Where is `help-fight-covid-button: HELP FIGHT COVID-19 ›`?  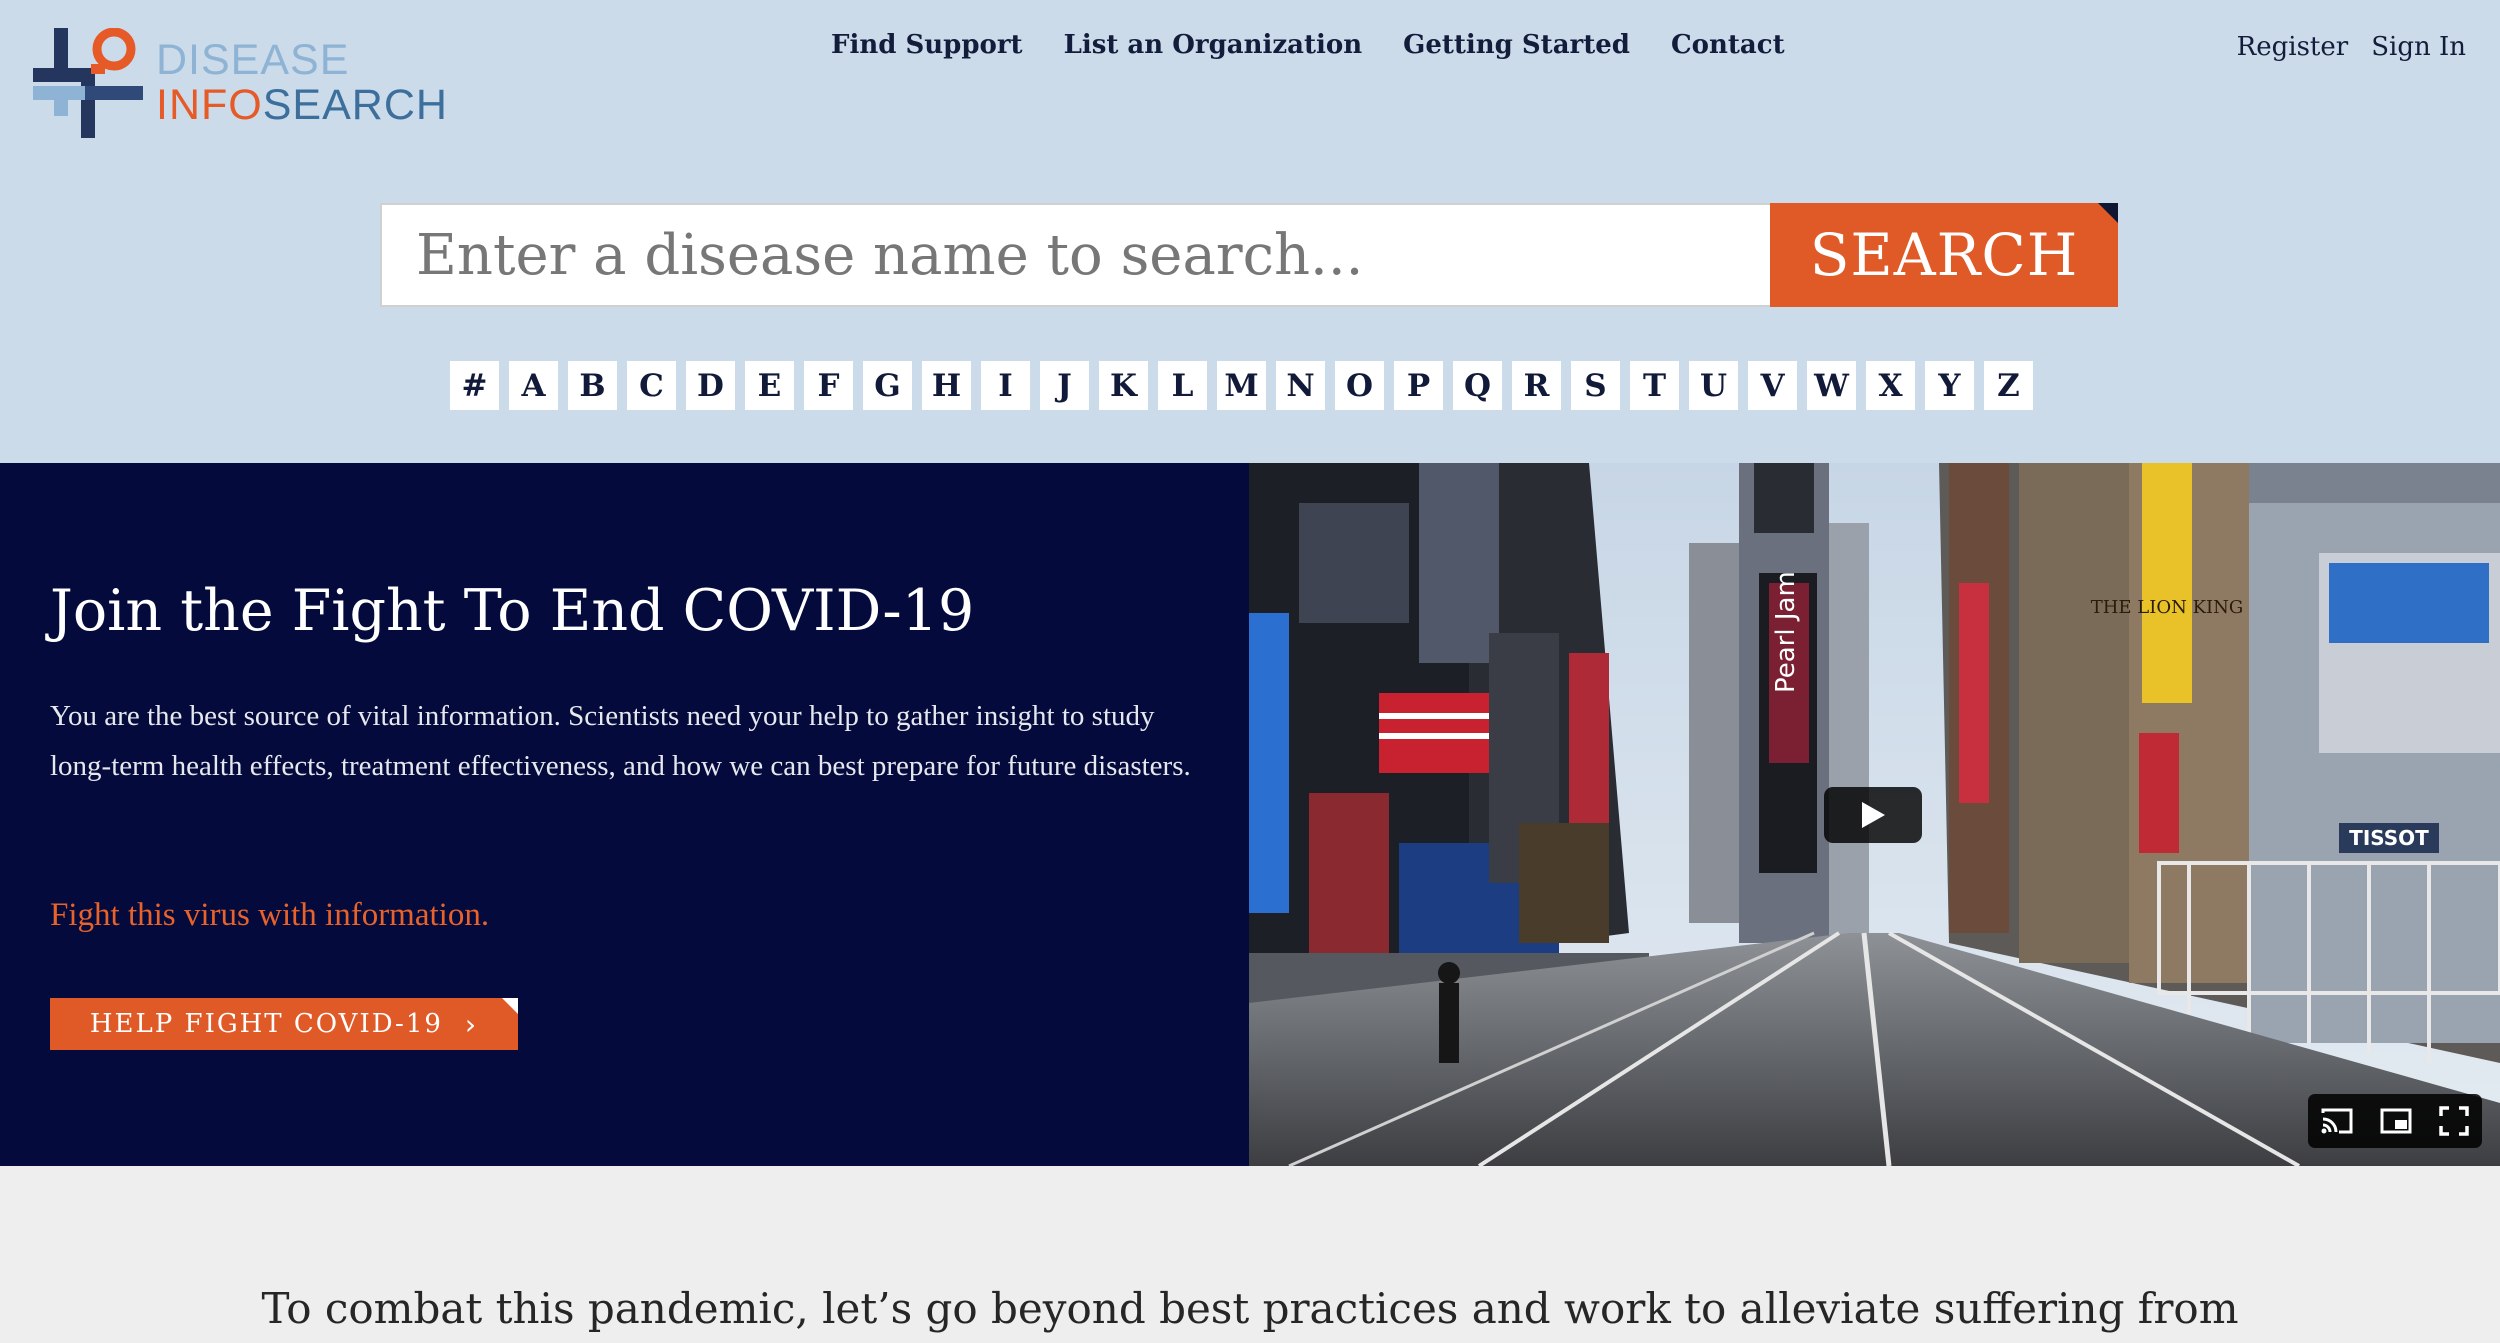 help-fight-covid-button: HELP FIGHT COVID-19 › is located at coordinates (284, 1024).